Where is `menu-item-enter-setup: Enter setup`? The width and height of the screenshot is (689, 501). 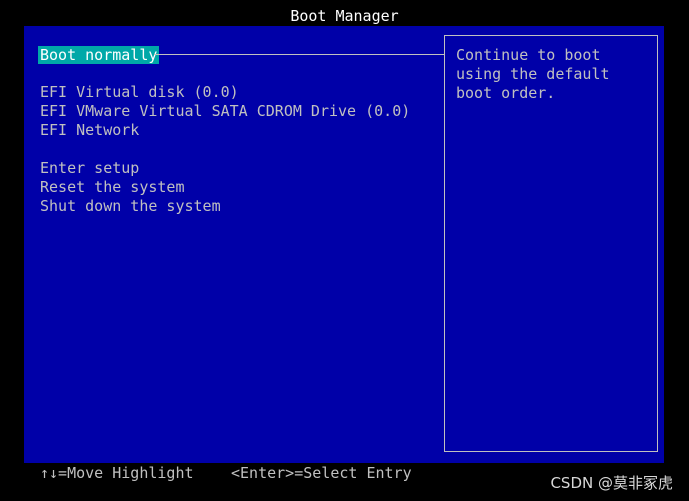
menu-item-enter-setup: Enter setup is located at coordinates (89, 168).